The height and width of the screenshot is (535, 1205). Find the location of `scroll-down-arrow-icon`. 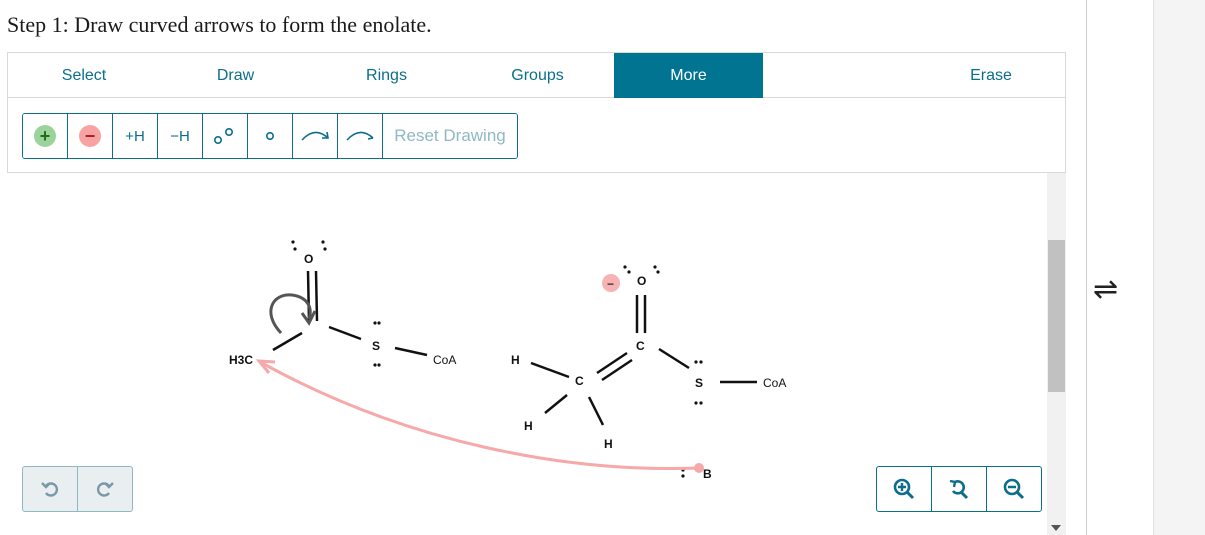

scroll-down-arrow-icon is located at coordinates (1056, 528).